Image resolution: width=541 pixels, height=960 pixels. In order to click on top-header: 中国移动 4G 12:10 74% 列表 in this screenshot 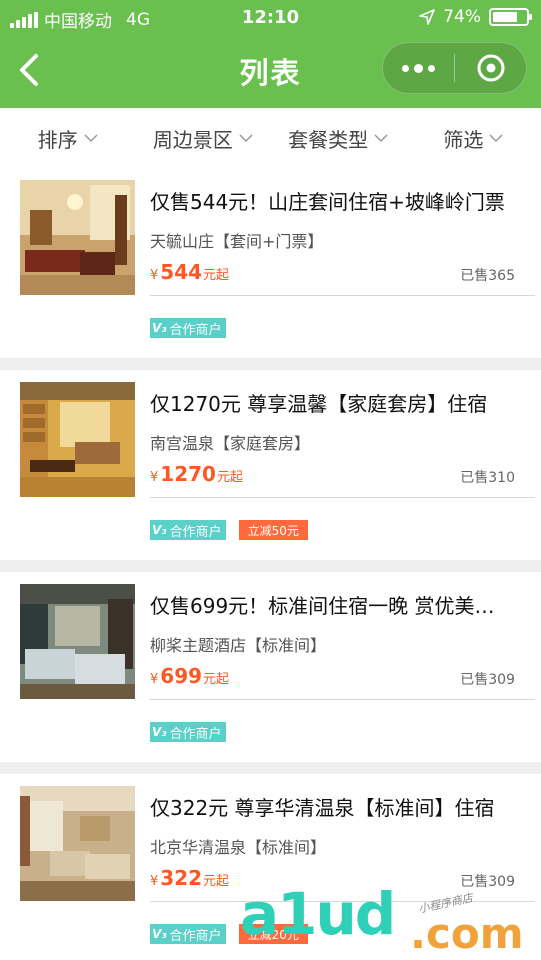, I will do `click(270, 54)`.